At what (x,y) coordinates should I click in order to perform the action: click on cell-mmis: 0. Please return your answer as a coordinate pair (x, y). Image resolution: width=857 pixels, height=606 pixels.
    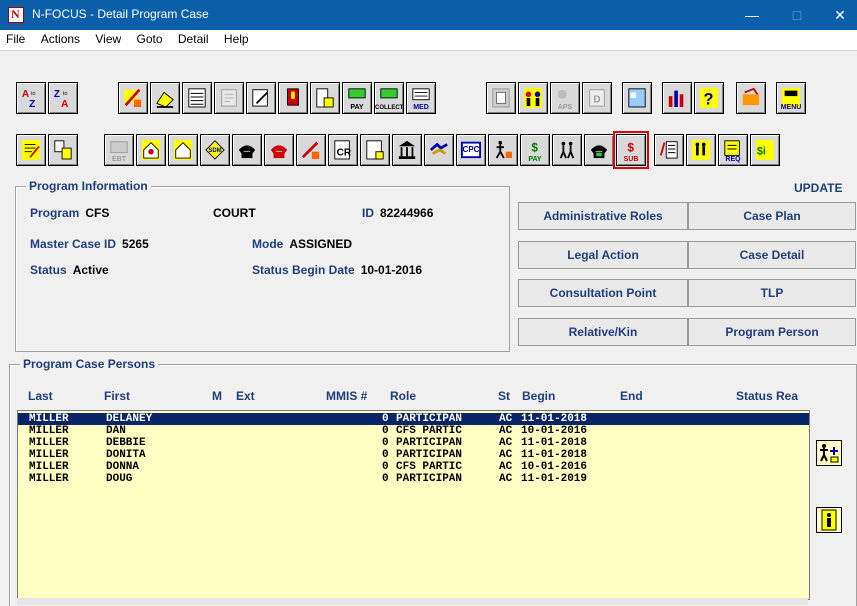
    Looking at the image, I should click on (385, 467).